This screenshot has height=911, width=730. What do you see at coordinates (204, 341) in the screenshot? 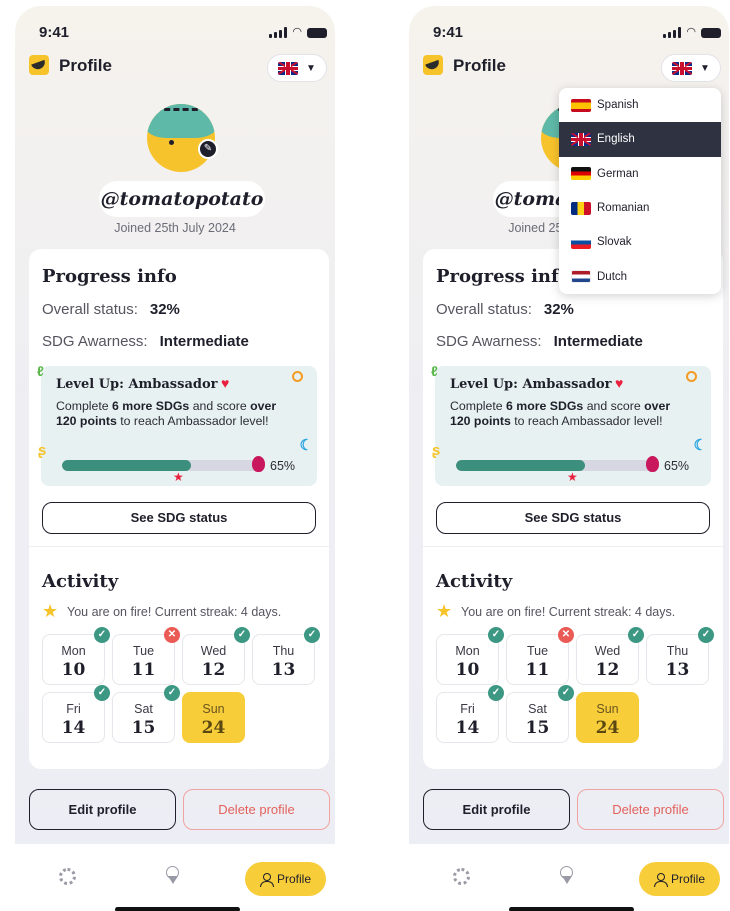
I see `sdg-awareness-value: Intermediate` at bounding box center [204, 341].